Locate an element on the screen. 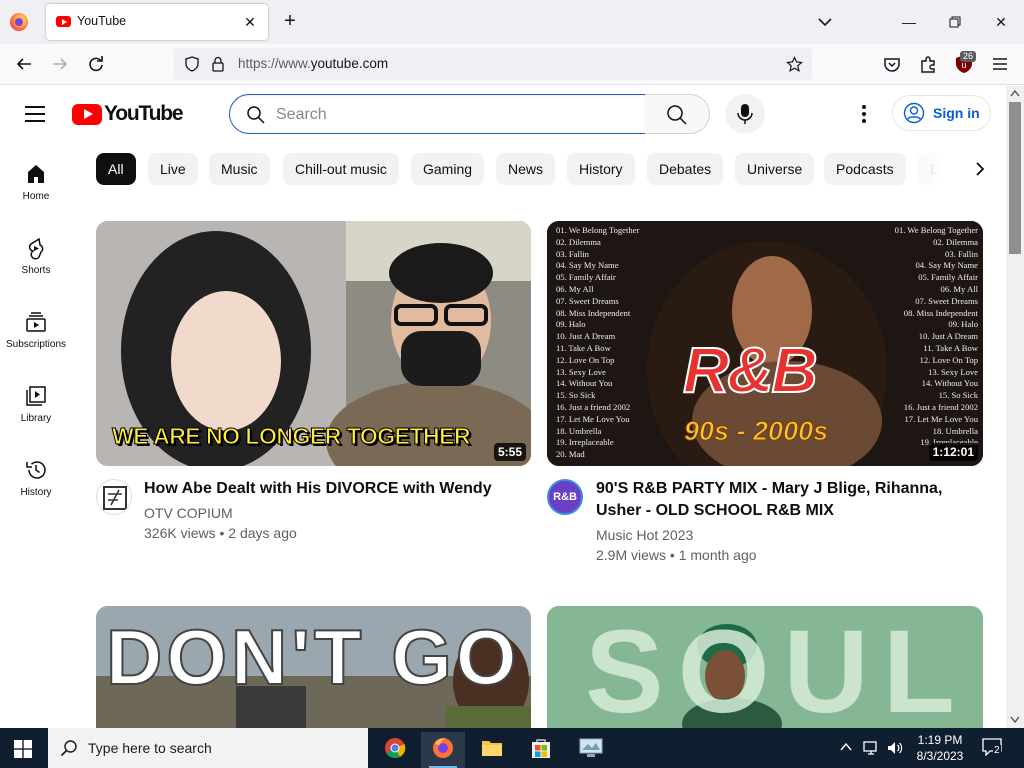 The height and width of the screenshot is (768, 1024). taskbar-firefox is located at coordinates (443, 750).